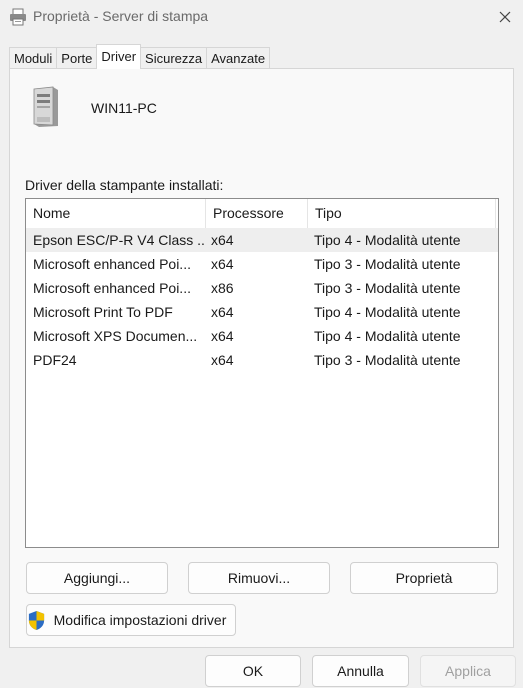 This screenshot has height=688, width=523. Describe the element at coordinates (174, 58) in the screenshot. I see `tab-sicurezza: Sicurezza` at that location.